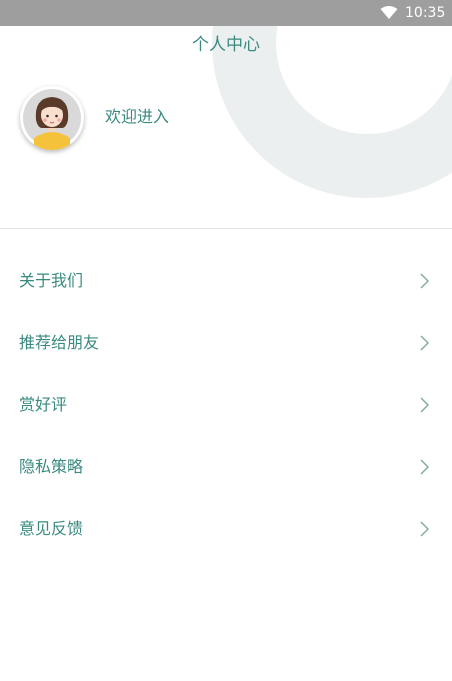  I want to click on menu-item-feedback: 意见反馈, so click(226, 529).